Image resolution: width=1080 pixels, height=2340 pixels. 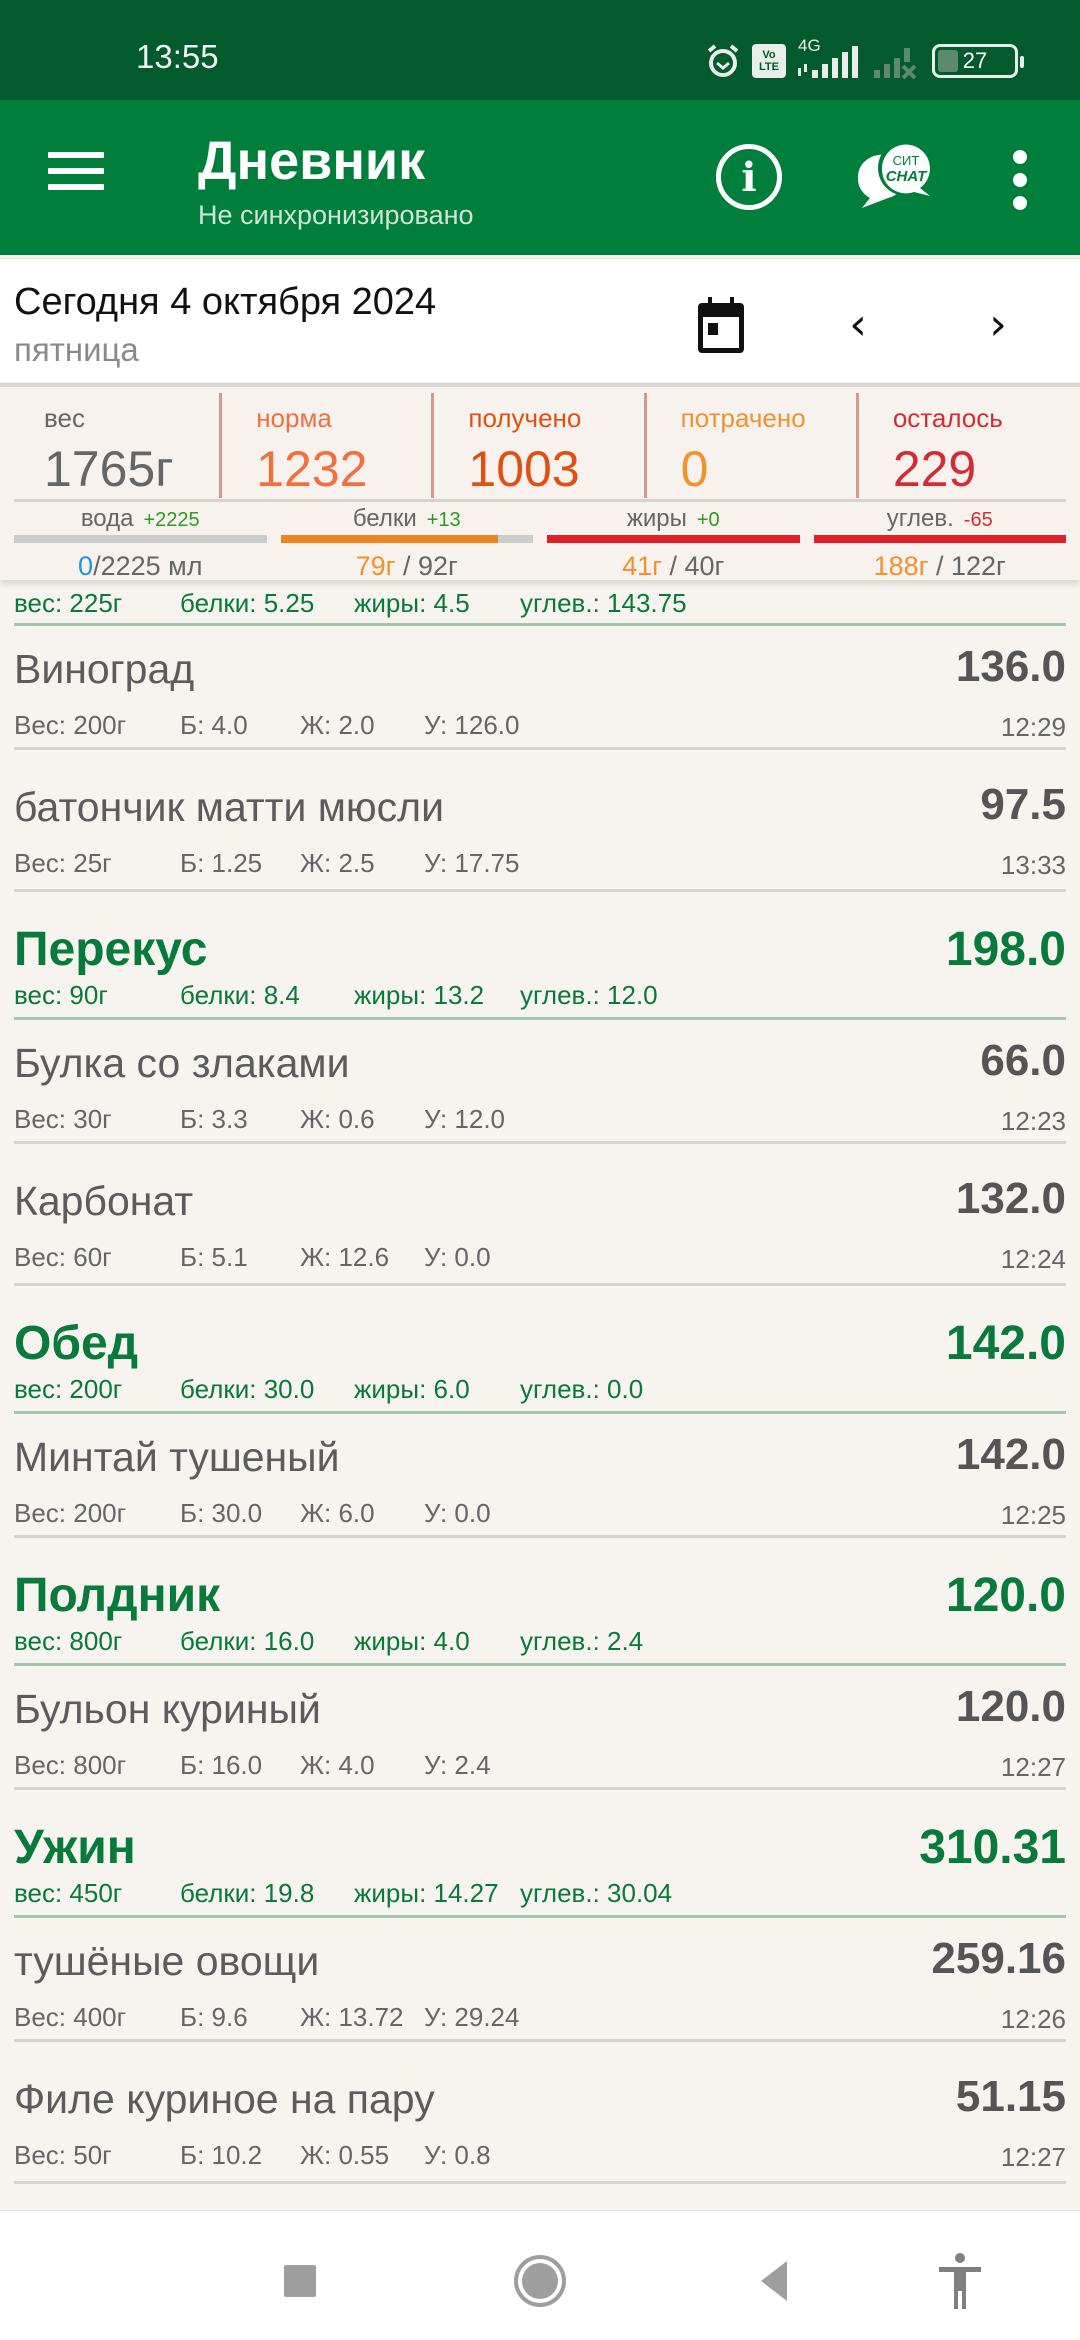 I want to click on accessibility-icon, so click(x=960, y=2281).